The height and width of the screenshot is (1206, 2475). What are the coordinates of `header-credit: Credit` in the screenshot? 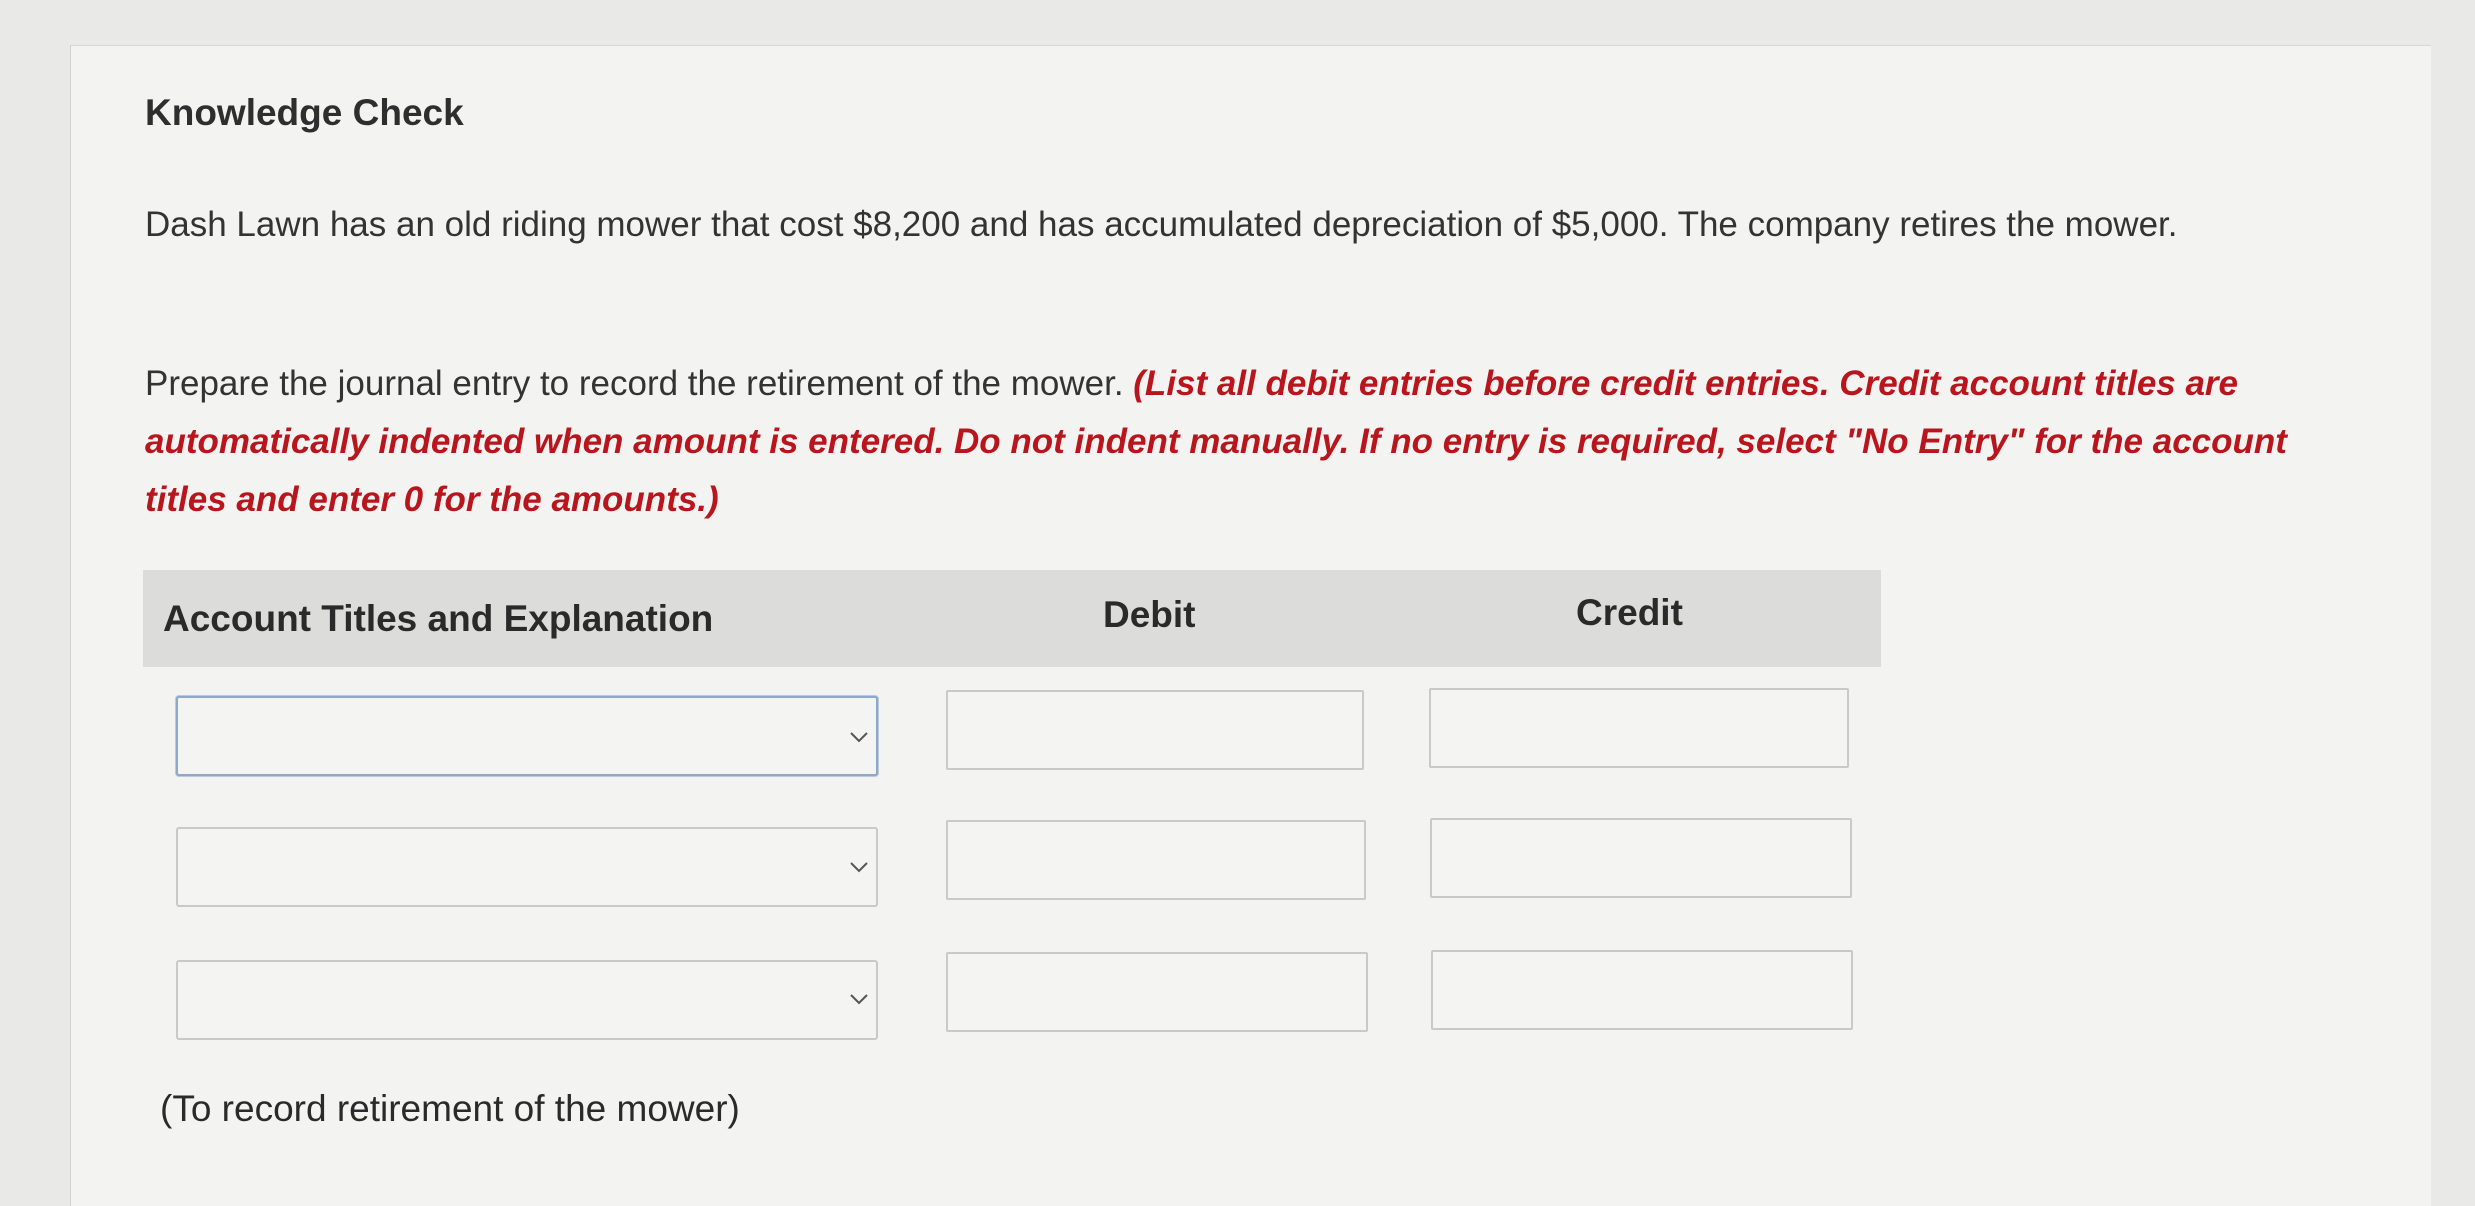 It's located at (1629, 612).